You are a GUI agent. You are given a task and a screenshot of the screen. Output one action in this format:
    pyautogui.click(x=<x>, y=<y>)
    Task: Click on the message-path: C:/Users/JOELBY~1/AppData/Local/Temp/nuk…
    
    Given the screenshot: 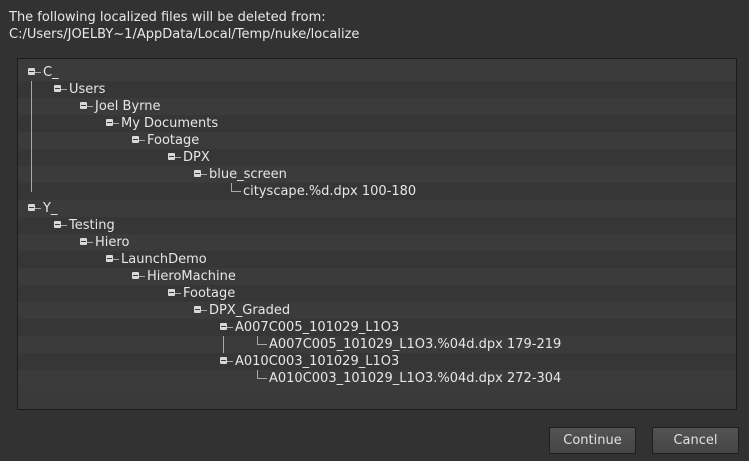 What is the action you would take?
    pyautogui.click(x=184, y=34)
    